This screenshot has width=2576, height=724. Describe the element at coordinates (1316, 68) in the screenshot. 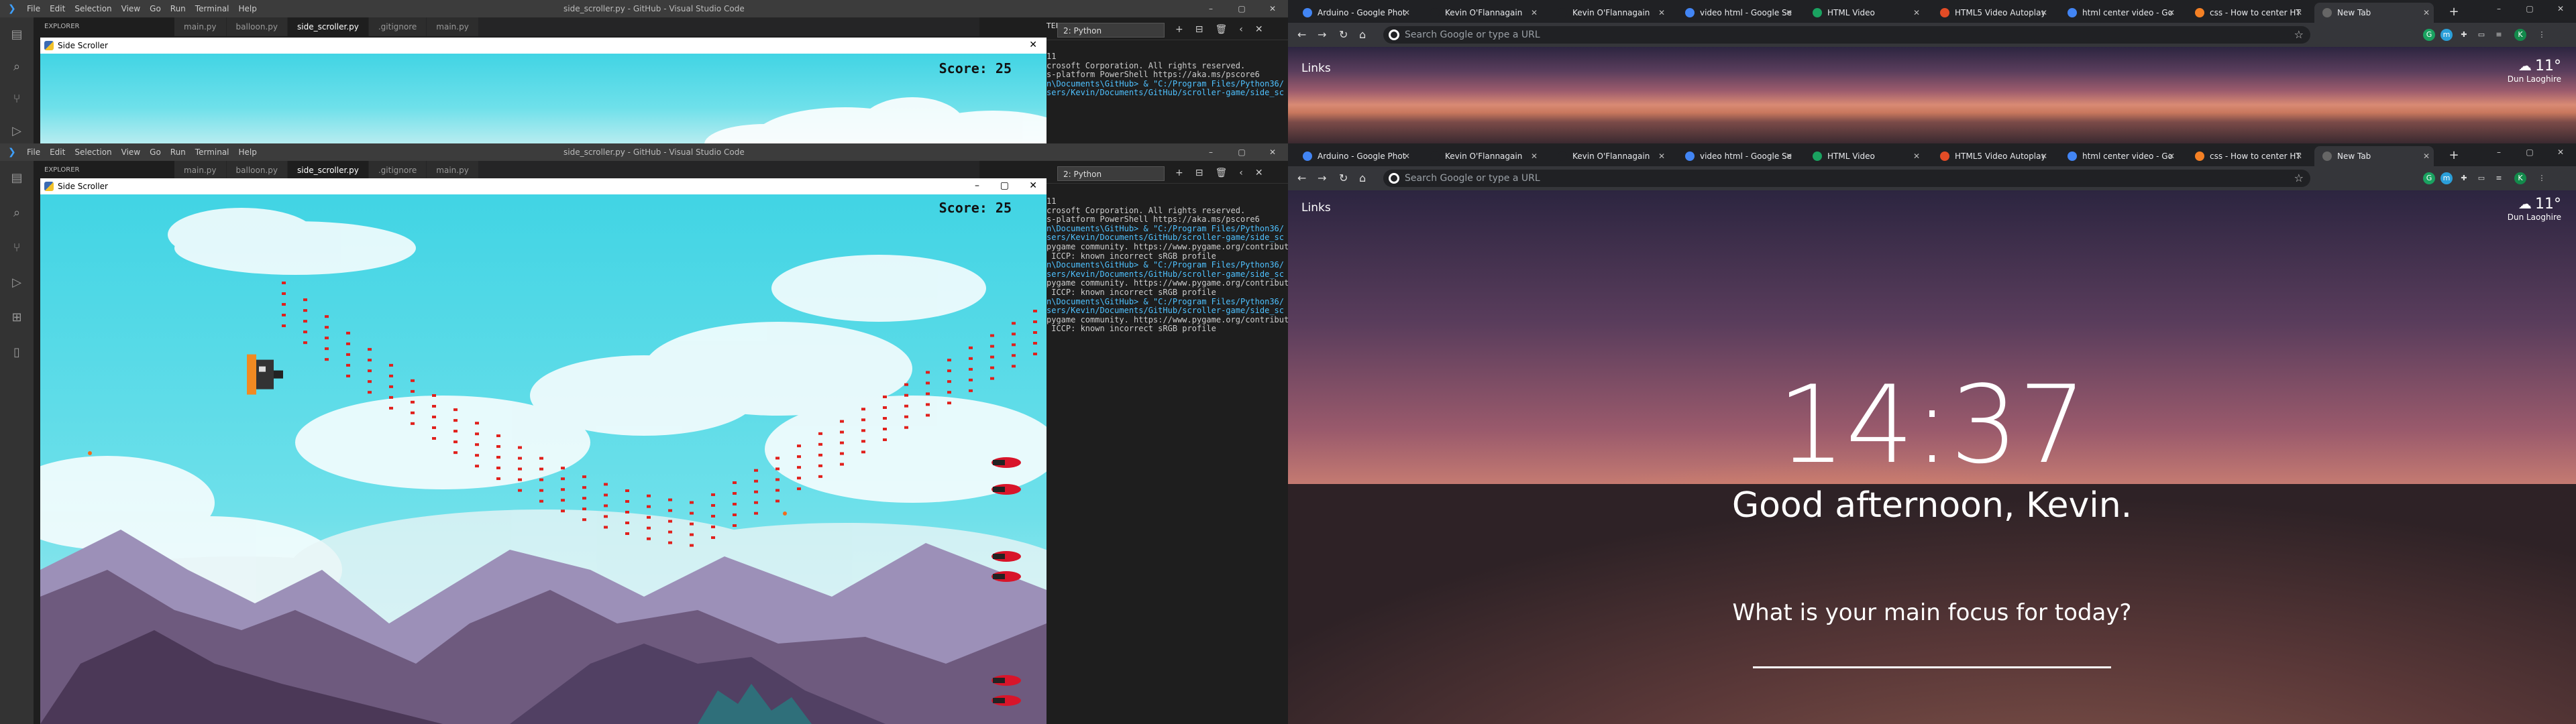

I see `links-button: Links` at that location.